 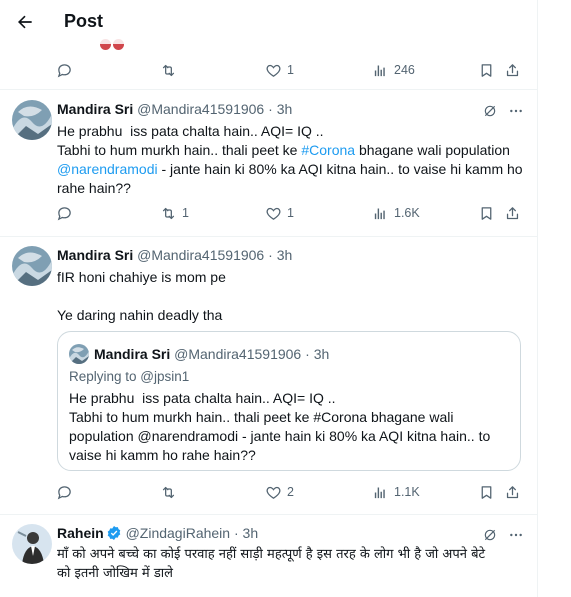 I want to click on quoted-tweet-meta: Mandira Sri @Mandira41591906 · 3h, so click(x=212, y=354).